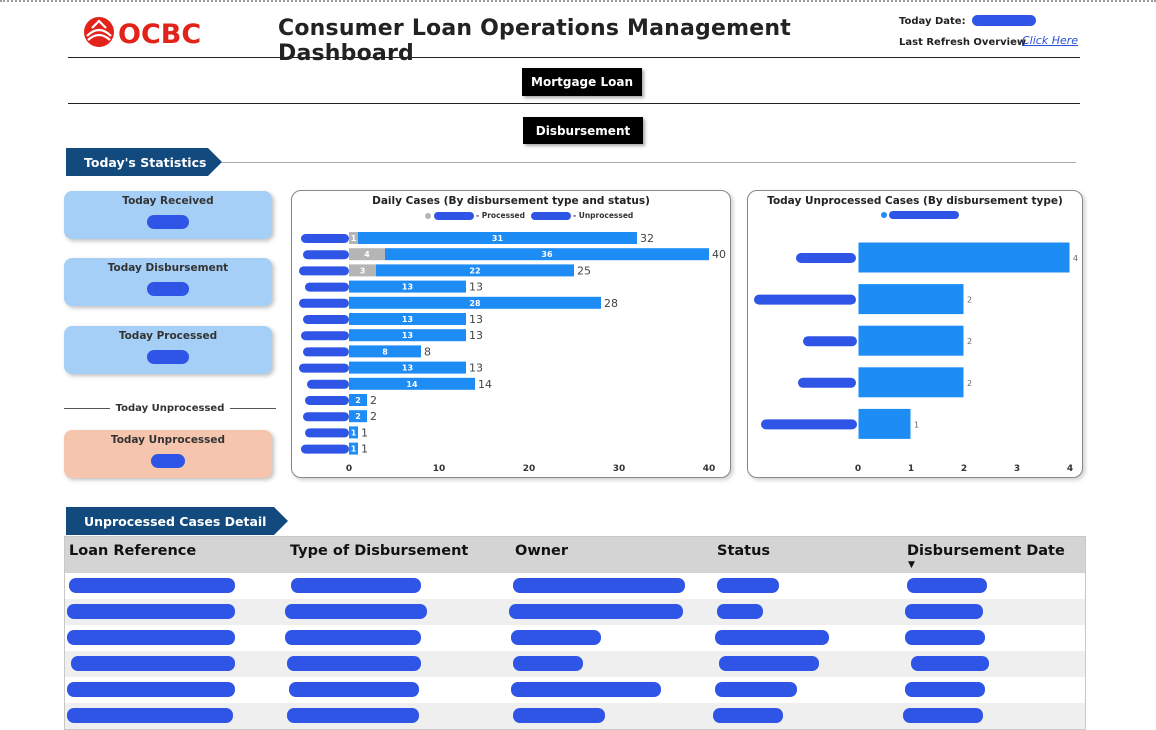 The width and height of the screenshot is (1156, 730). Describe the element at coordinates (168, 461) in the screenshot. I see `today-unprocessed-value-redacted` at that location.